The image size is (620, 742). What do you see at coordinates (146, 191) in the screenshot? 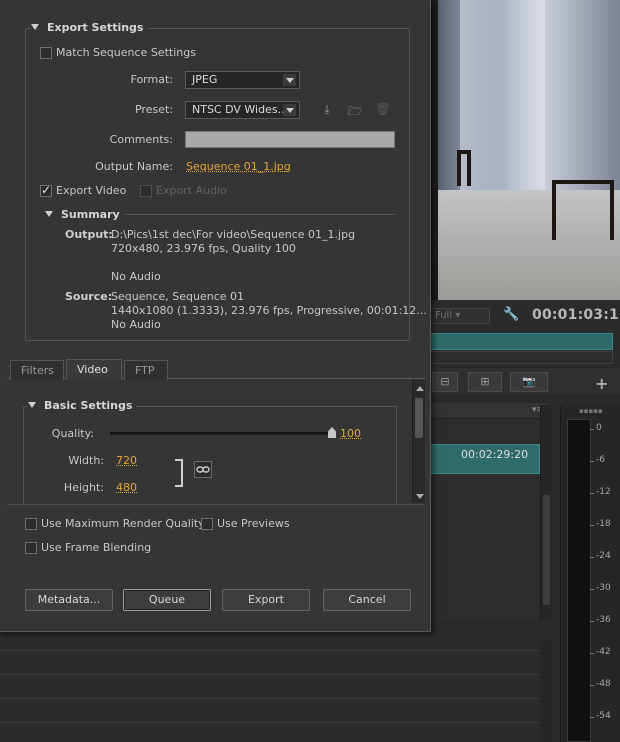
I see `export-audio-checkbox` at bounding box center [146, 191].